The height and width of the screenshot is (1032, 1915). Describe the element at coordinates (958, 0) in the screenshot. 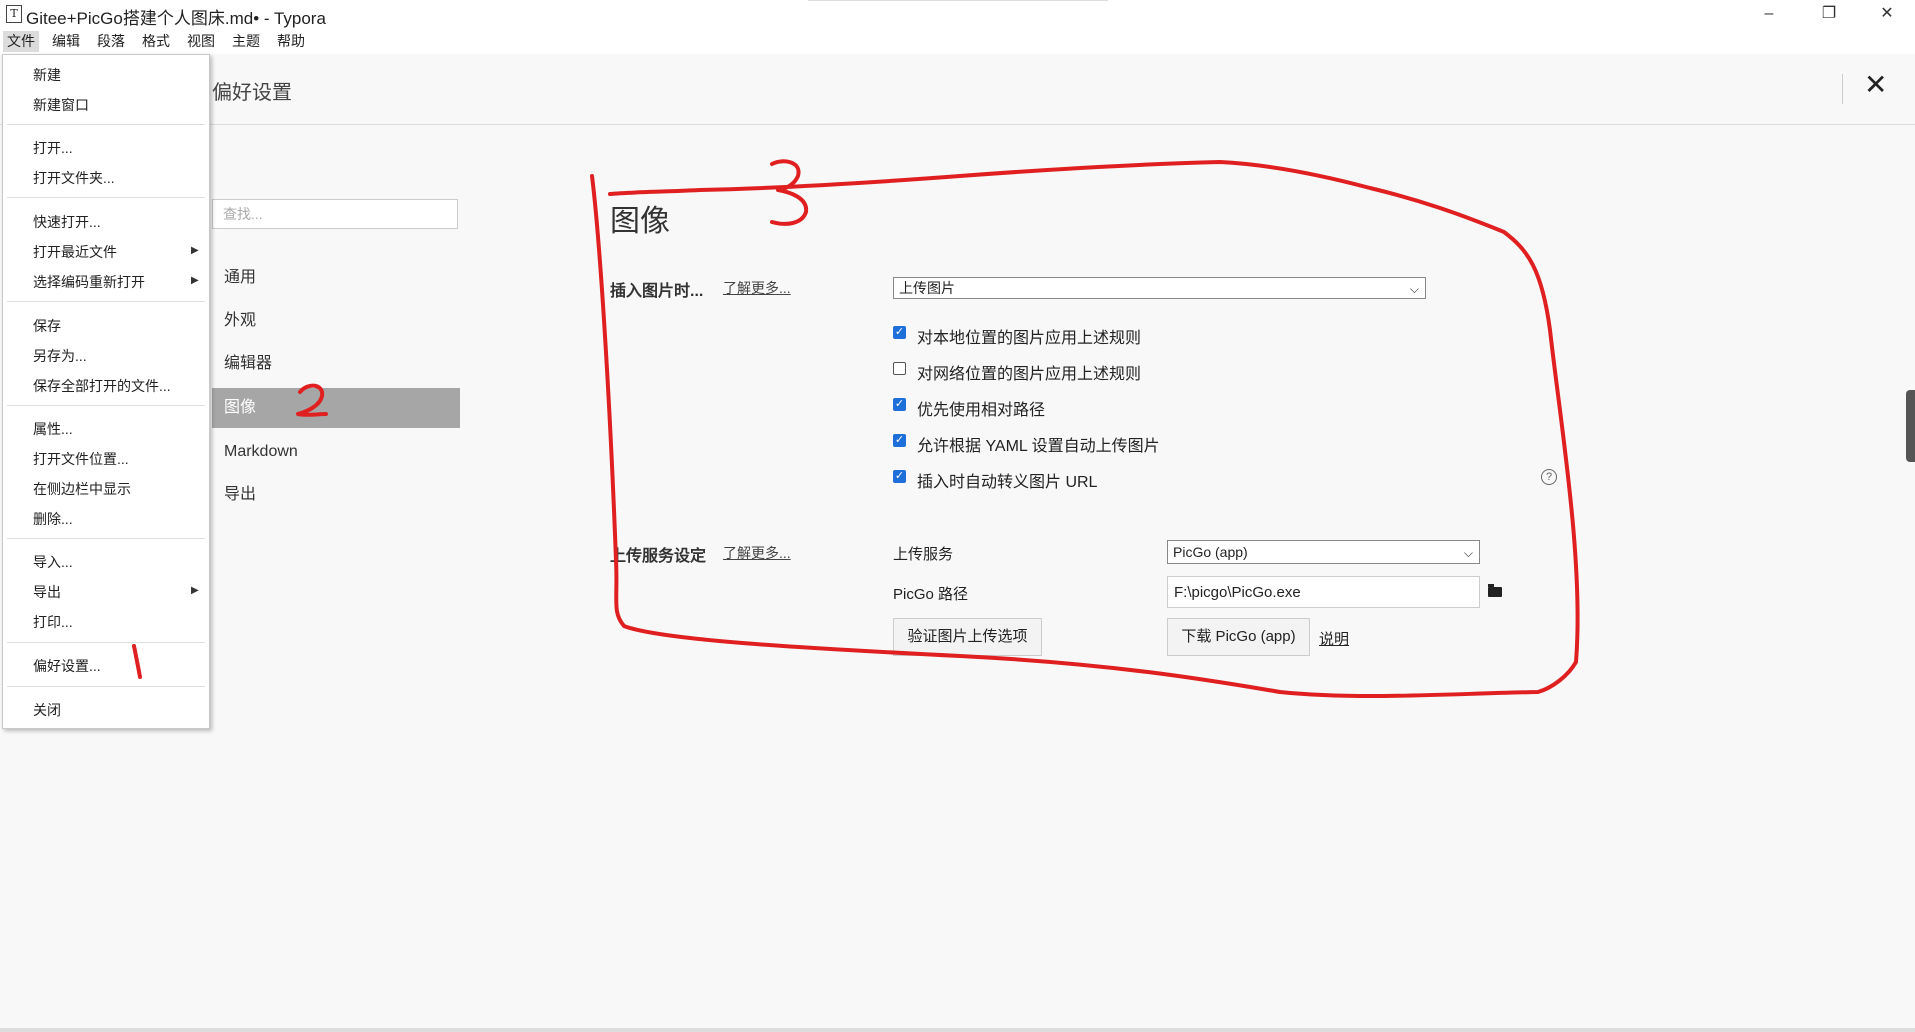

I see `top-strip` at that location.